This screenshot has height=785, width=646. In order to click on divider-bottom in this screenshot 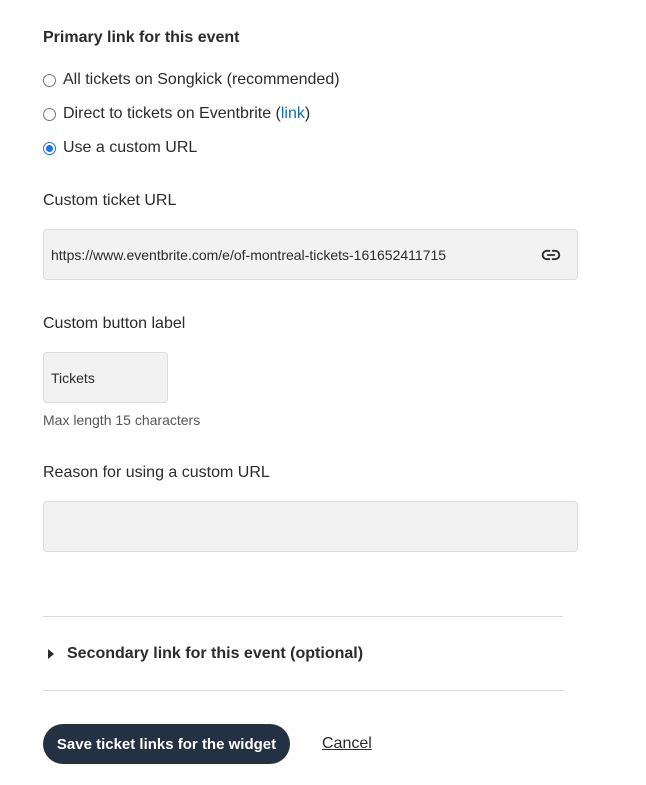, I will do `click(303, 690)`.